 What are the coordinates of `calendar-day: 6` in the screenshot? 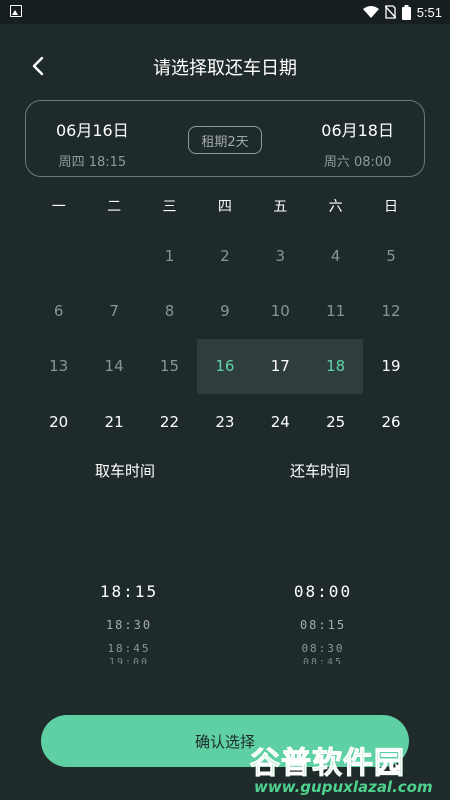 It's located at (58, 311).